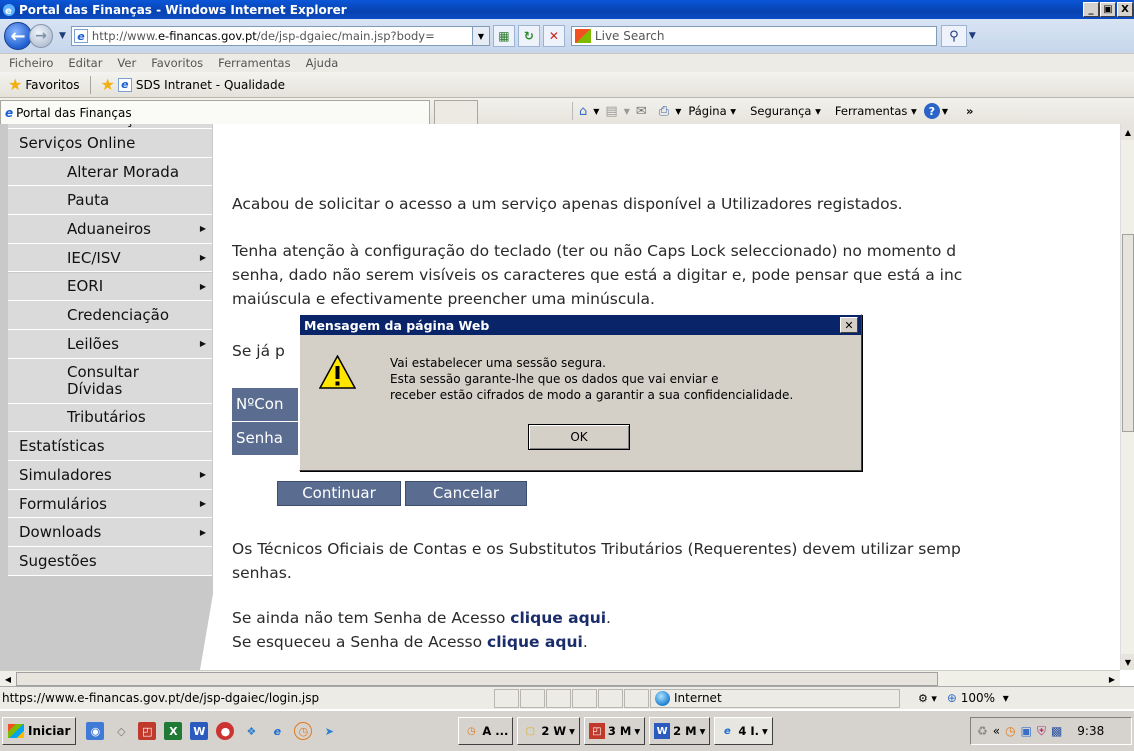  Describe the element at coordinates (579, 437) in the screenshot. I see `dialog-ok-button: OK` at that location.